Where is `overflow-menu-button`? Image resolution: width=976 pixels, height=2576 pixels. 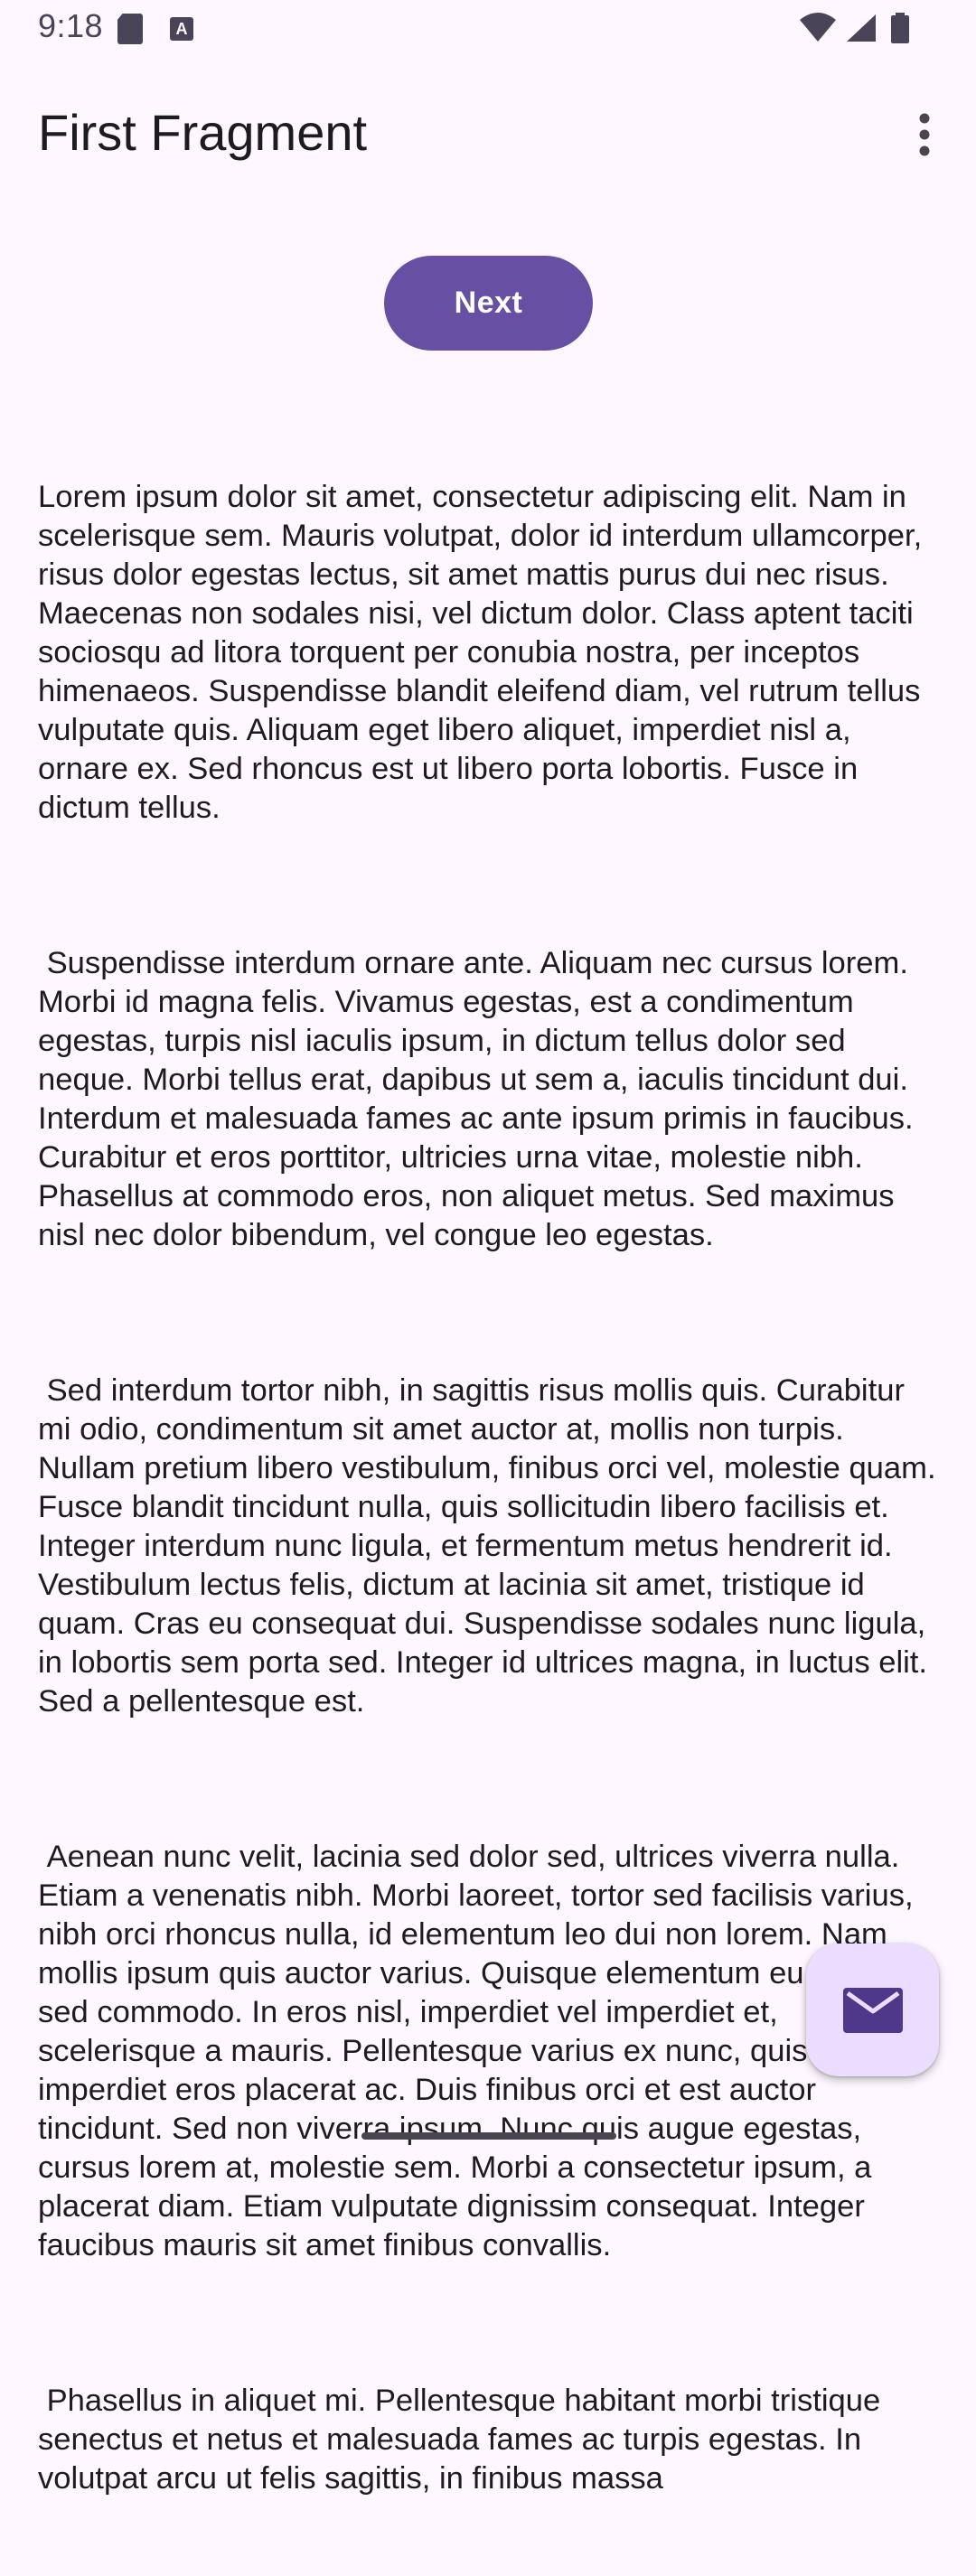 overflow-menu-button is located at coordinates (924, 134).